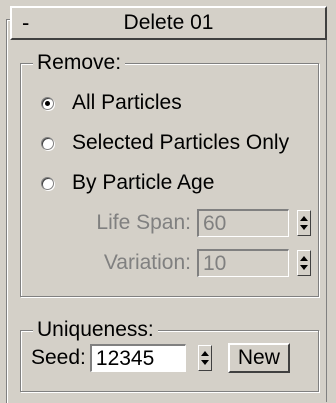 This screenshot has height=403, width=336. Describe the element at coordinates (11, 211) in the screenshot. I see `rollout-bracket` at that location.